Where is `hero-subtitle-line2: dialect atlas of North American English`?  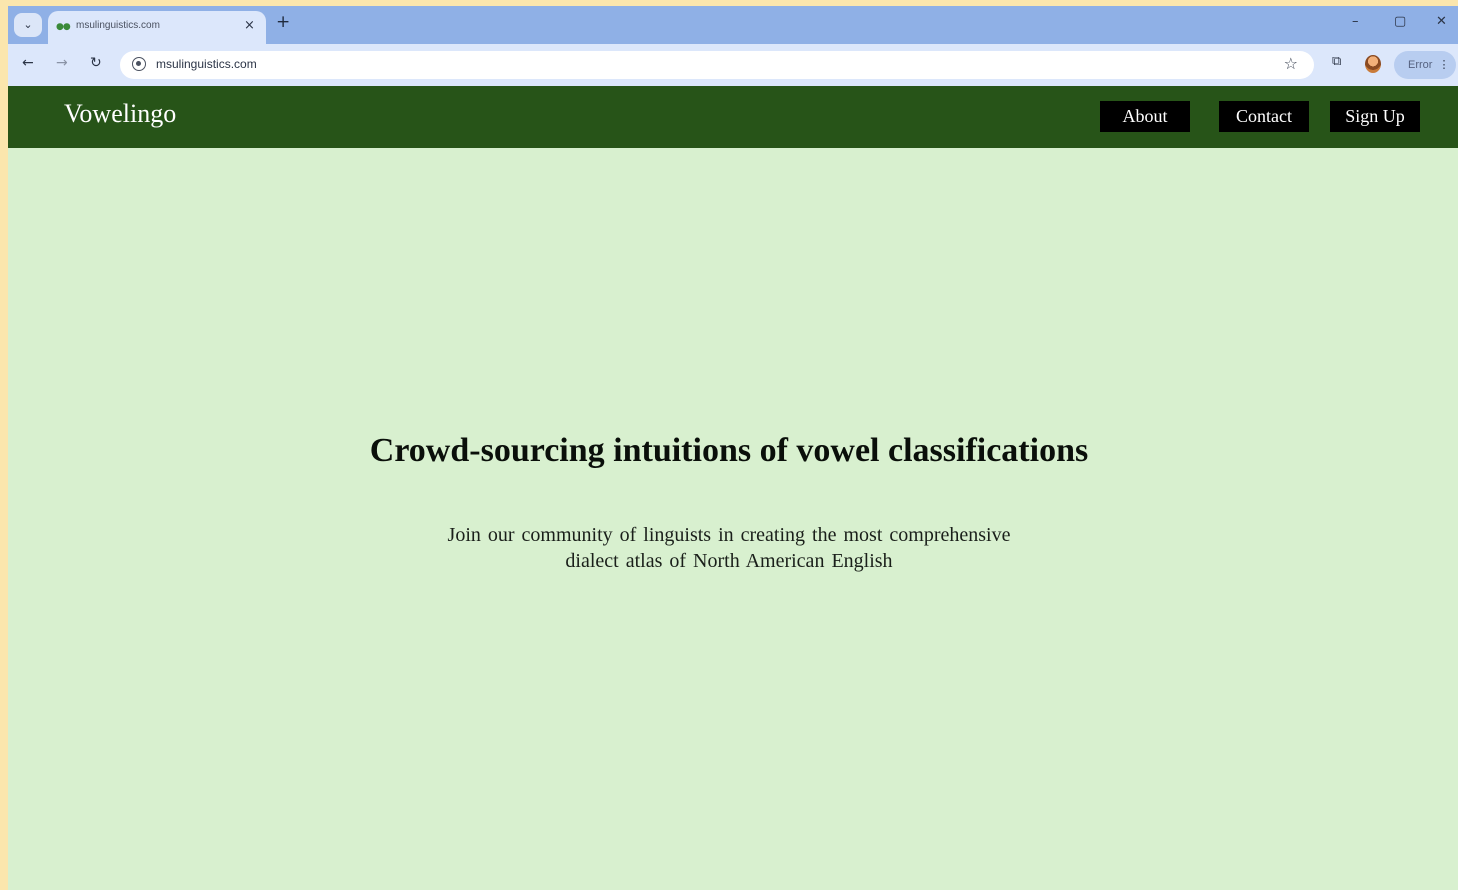 hero-subtitle-line2: dialect atlas of North American English is located at coordinates (729, 561).